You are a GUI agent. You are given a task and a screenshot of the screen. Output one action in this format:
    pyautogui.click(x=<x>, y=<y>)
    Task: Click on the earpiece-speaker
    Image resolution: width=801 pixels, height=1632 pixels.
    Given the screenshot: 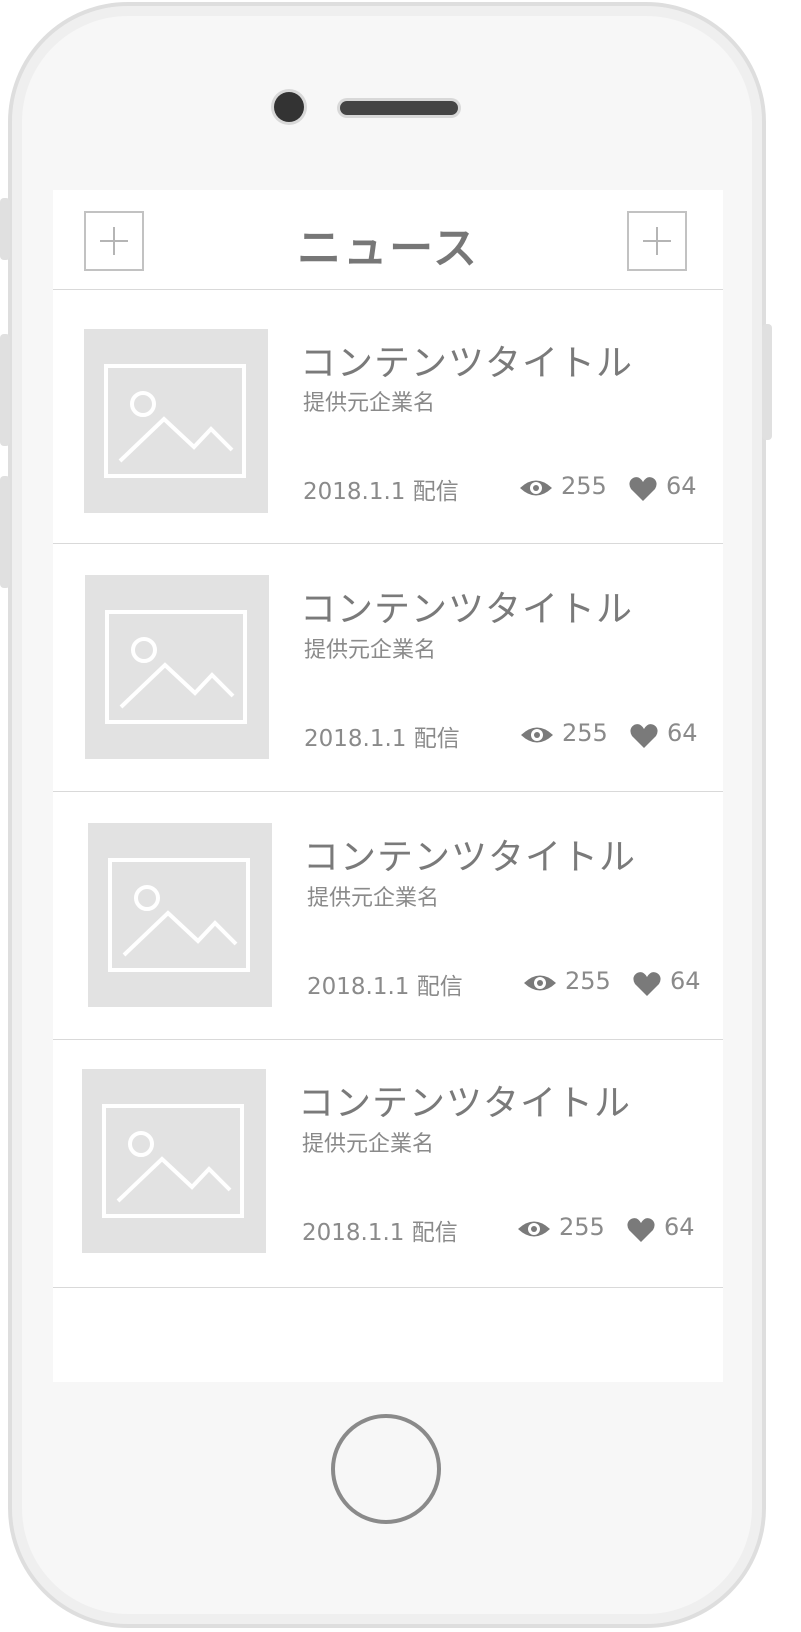 What is the action you would take?
    pyautogui.click(x=399, y=108)
    